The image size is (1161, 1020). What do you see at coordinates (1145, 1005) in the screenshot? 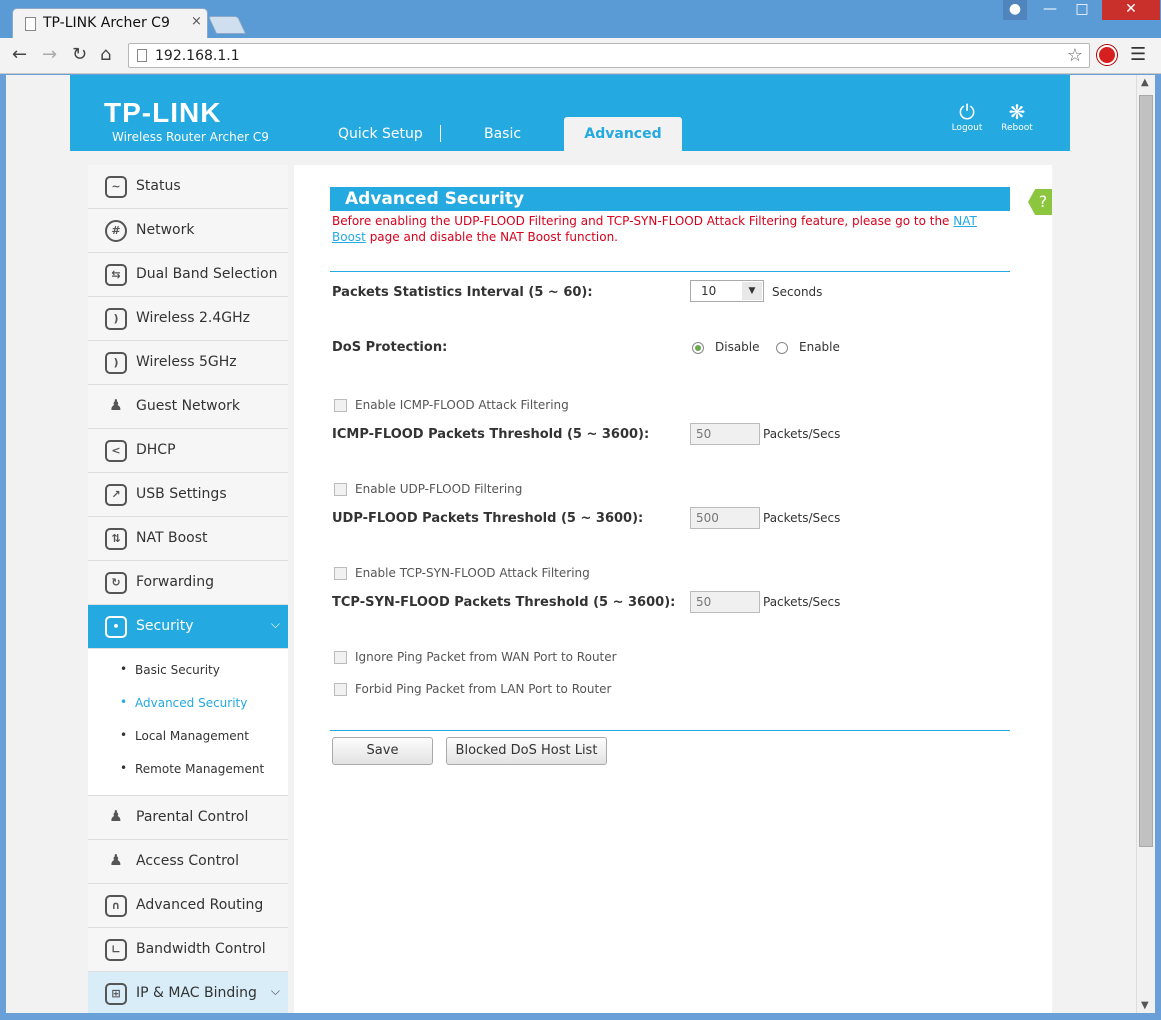
I see `scroll-down-icon: ▼` at bounding box center [1145, 1005].